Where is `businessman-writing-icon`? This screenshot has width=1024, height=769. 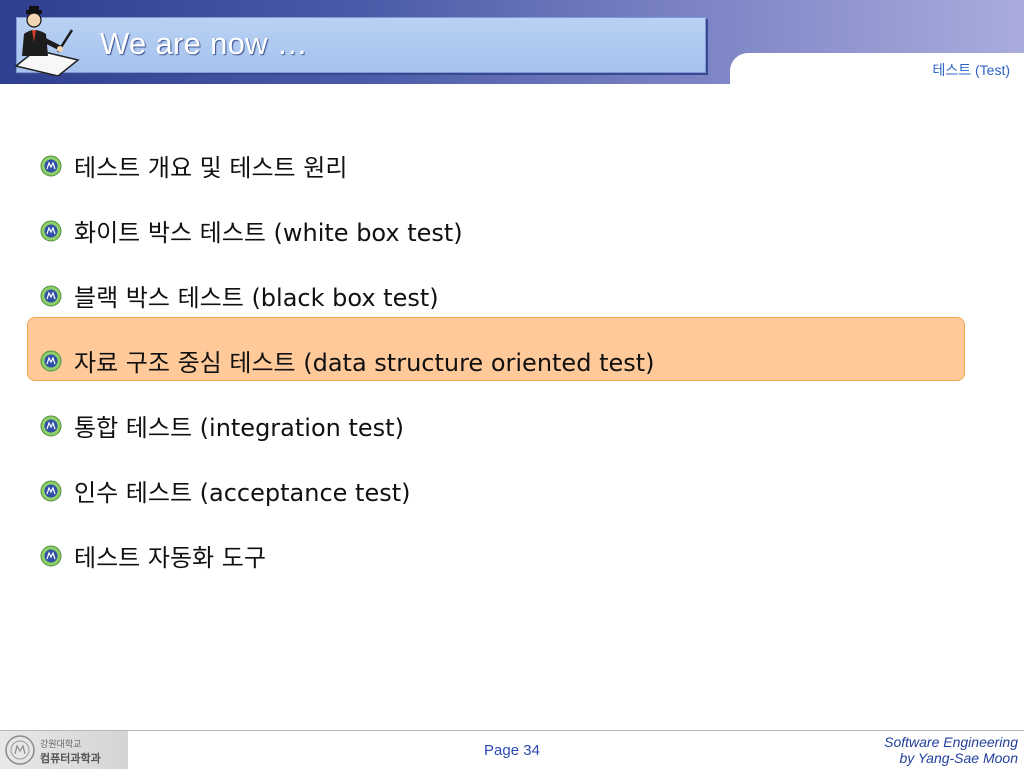
businessman-writing-icon is located at coordinates (47, 41).